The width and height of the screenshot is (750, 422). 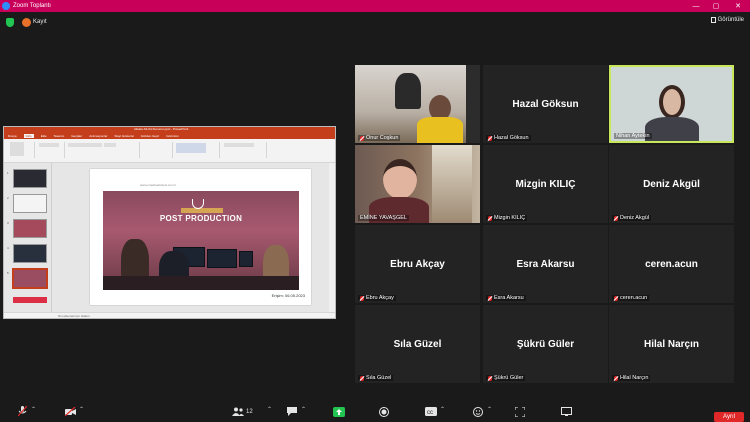 I want to click on minimize-button: —, so click(x=696, y=6).